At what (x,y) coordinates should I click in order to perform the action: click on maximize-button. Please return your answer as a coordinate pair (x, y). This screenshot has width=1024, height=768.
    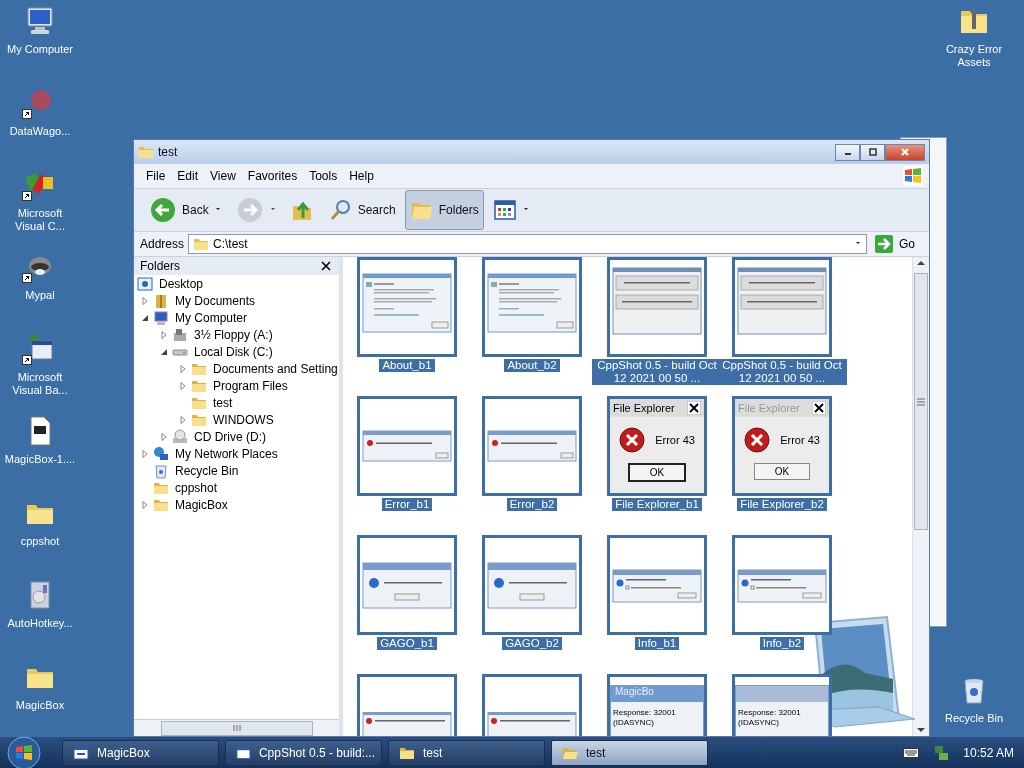
    Looking at the image, I should click on (872, 152).